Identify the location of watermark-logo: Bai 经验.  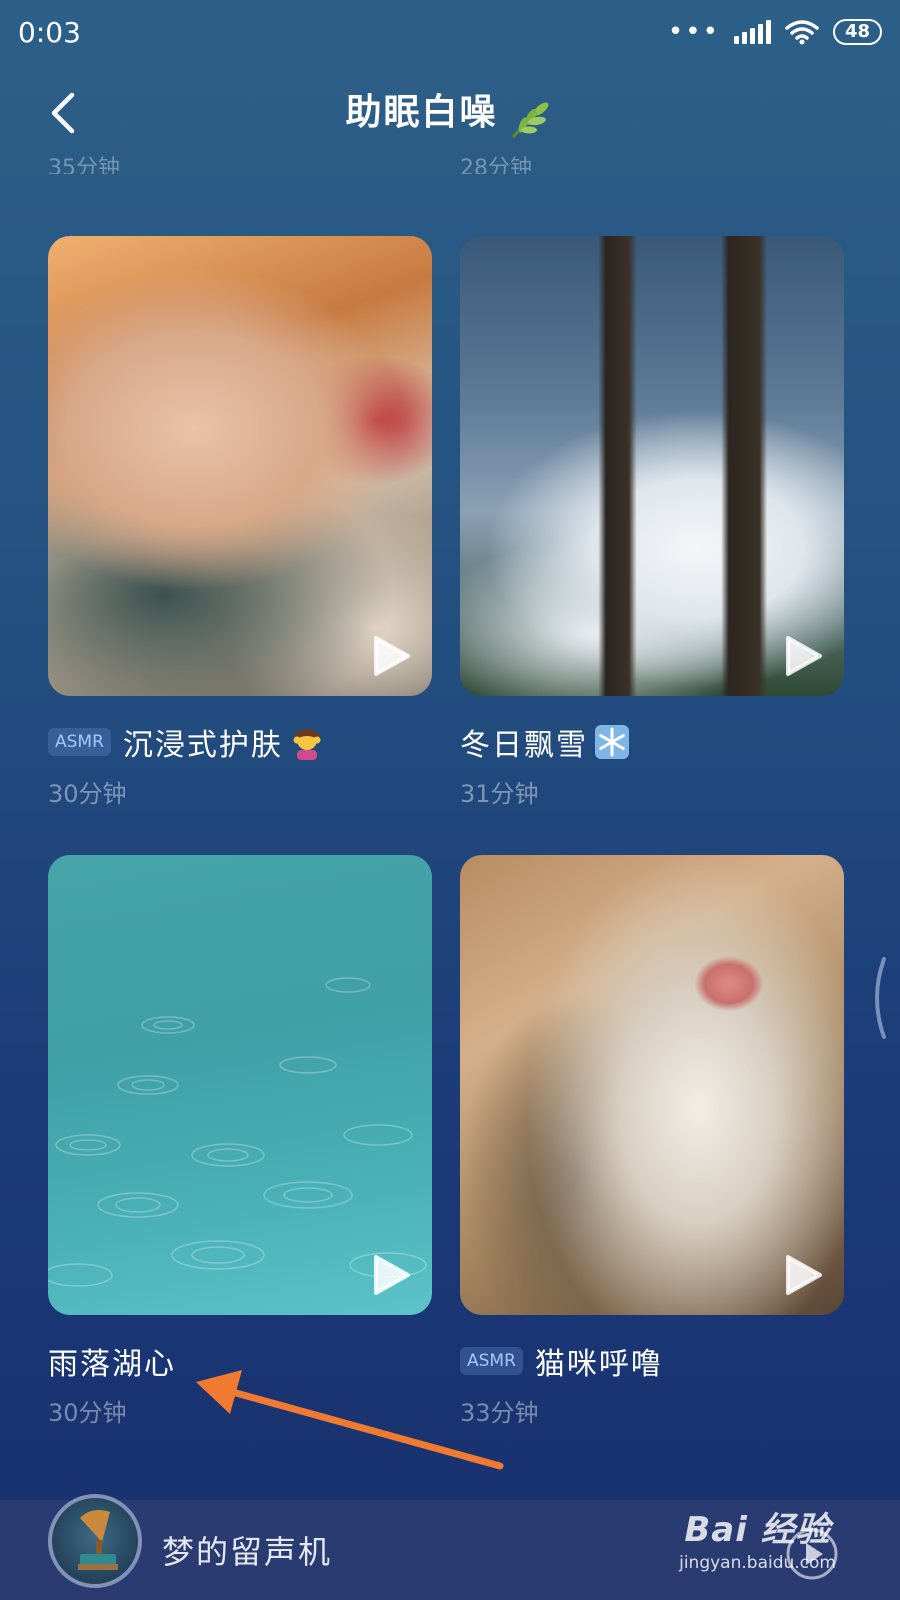
(757, 1530).